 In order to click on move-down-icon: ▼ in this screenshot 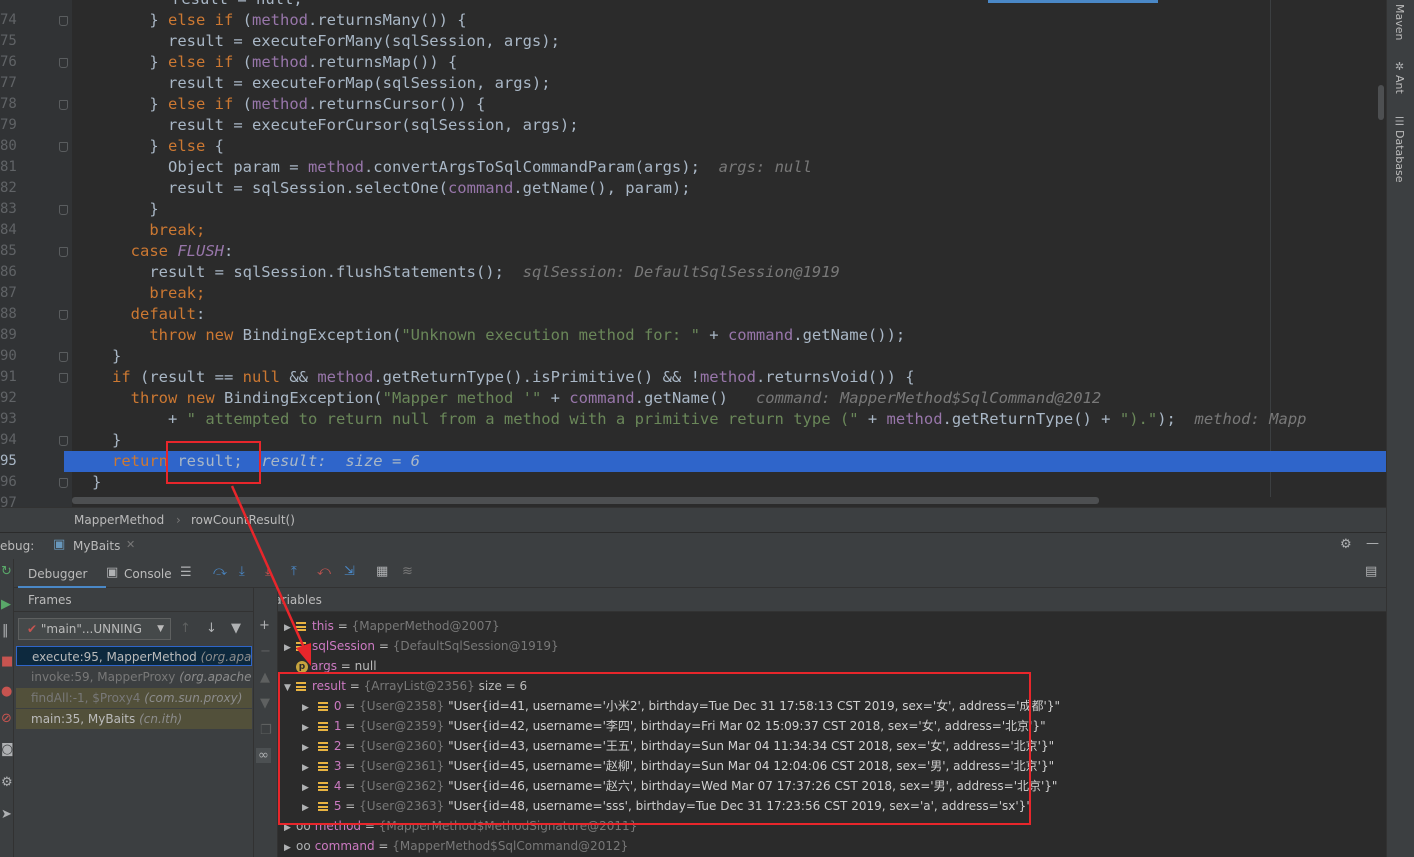, I will do `click(265, 703)`.